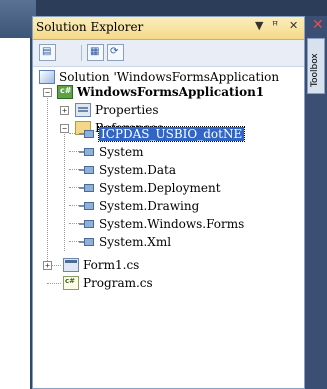  Describe the element at coordinates (171, 92) in the screenshot. I see `tree-item-label: WindowsFormsApplication1` at that location.